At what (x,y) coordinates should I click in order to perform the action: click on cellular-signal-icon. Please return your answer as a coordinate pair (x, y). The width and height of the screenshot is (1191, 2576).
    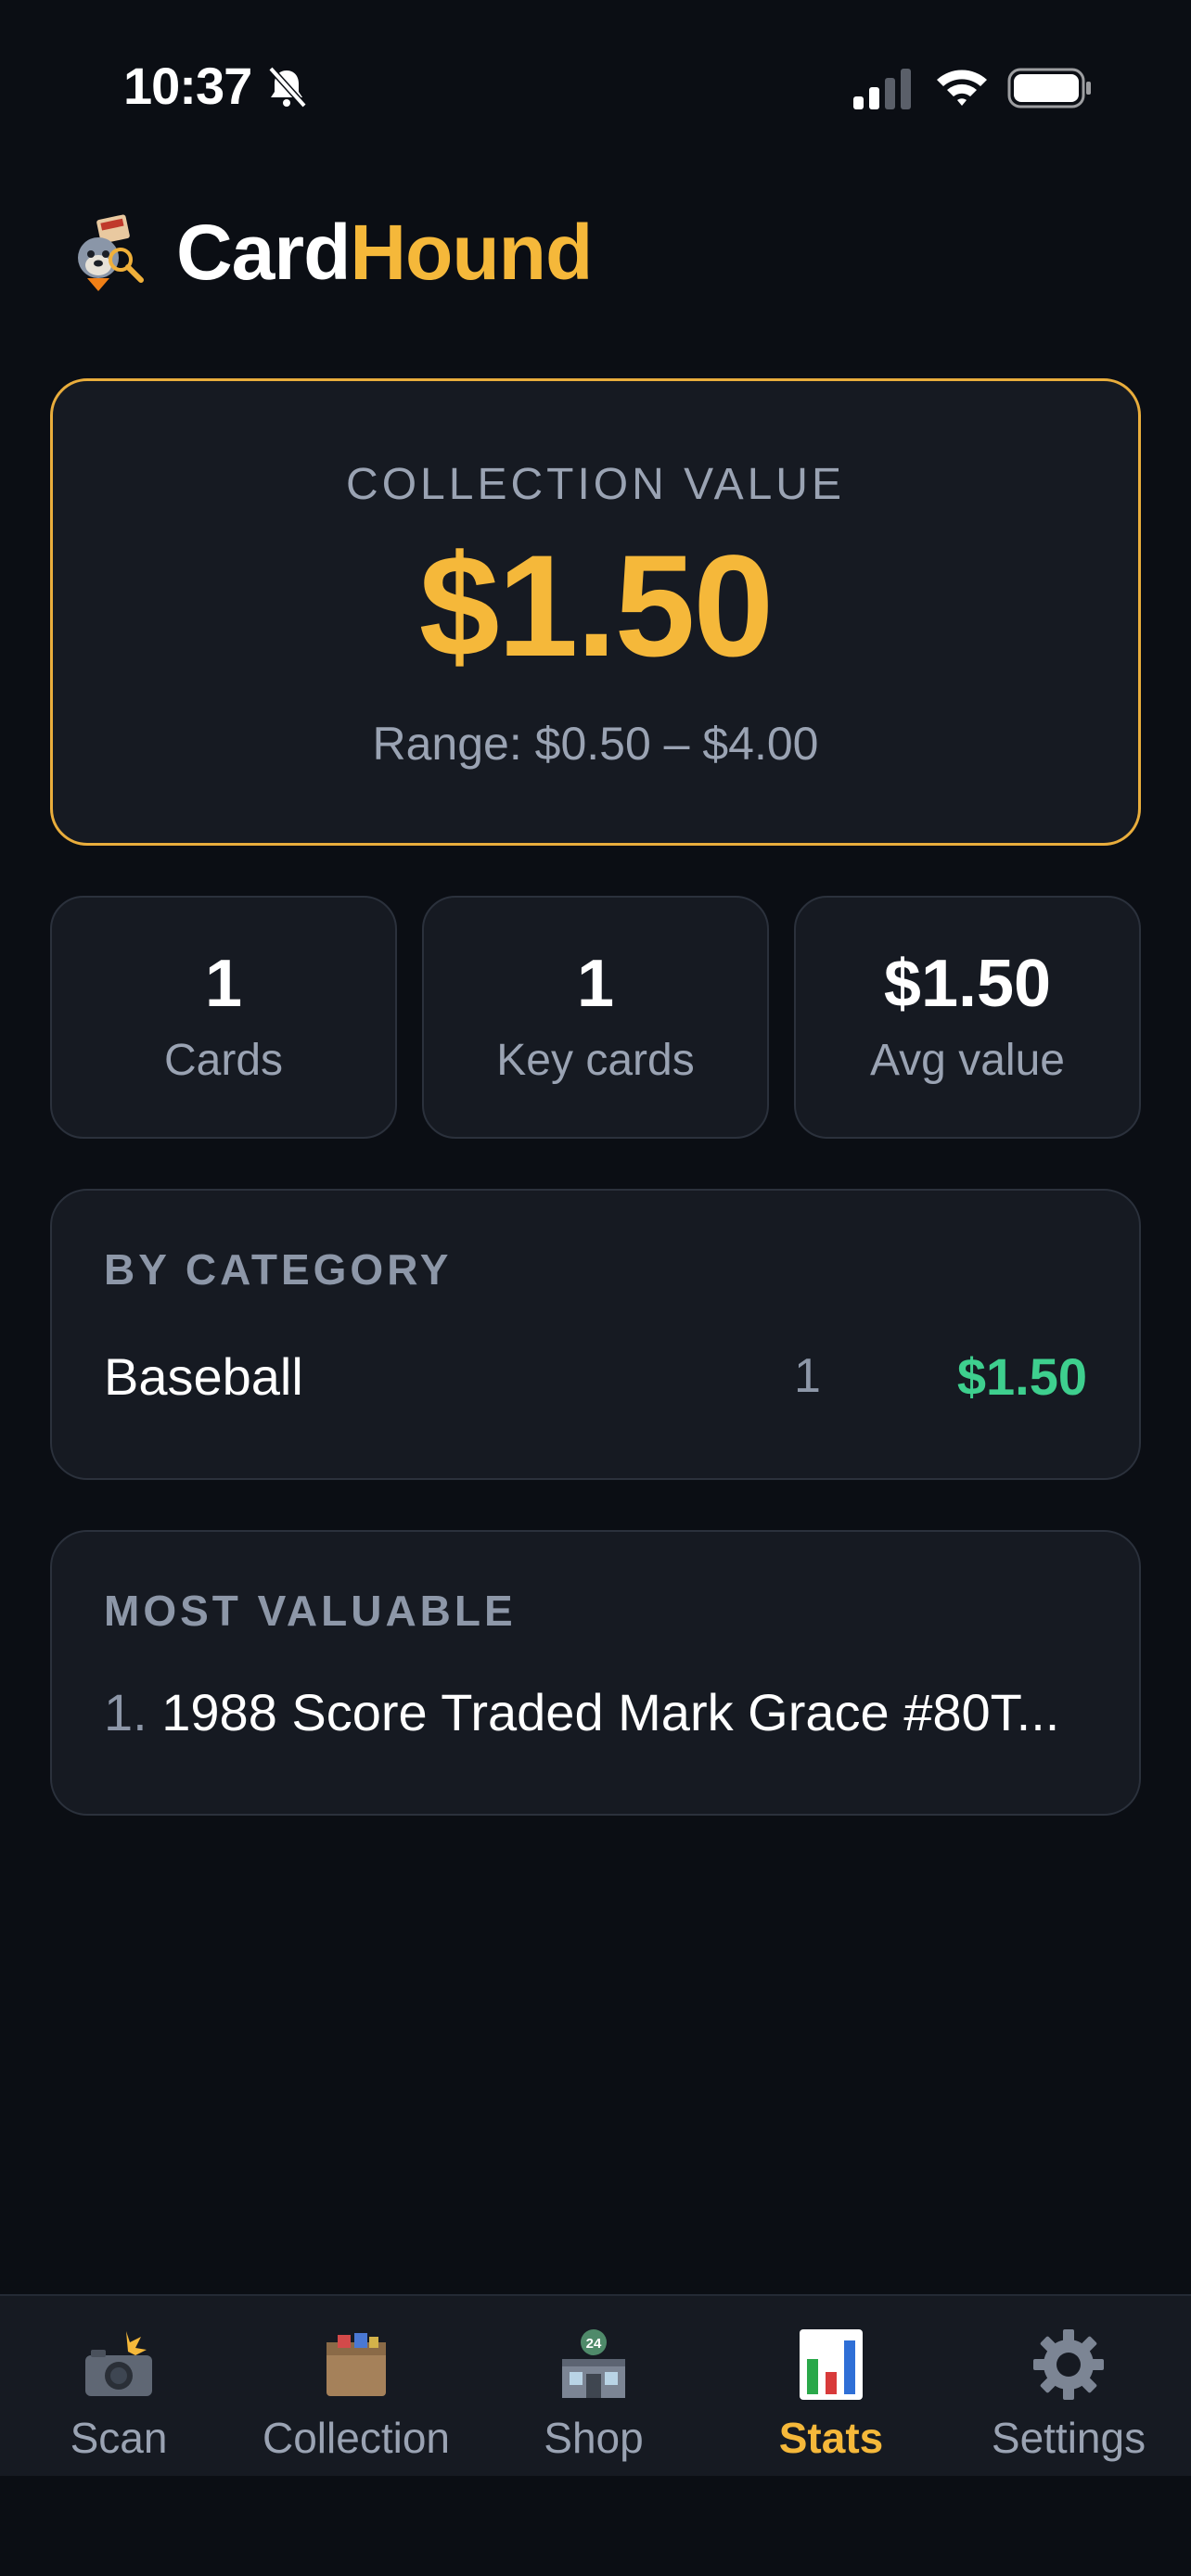
    Looking at the image, I should click on (882, 89).